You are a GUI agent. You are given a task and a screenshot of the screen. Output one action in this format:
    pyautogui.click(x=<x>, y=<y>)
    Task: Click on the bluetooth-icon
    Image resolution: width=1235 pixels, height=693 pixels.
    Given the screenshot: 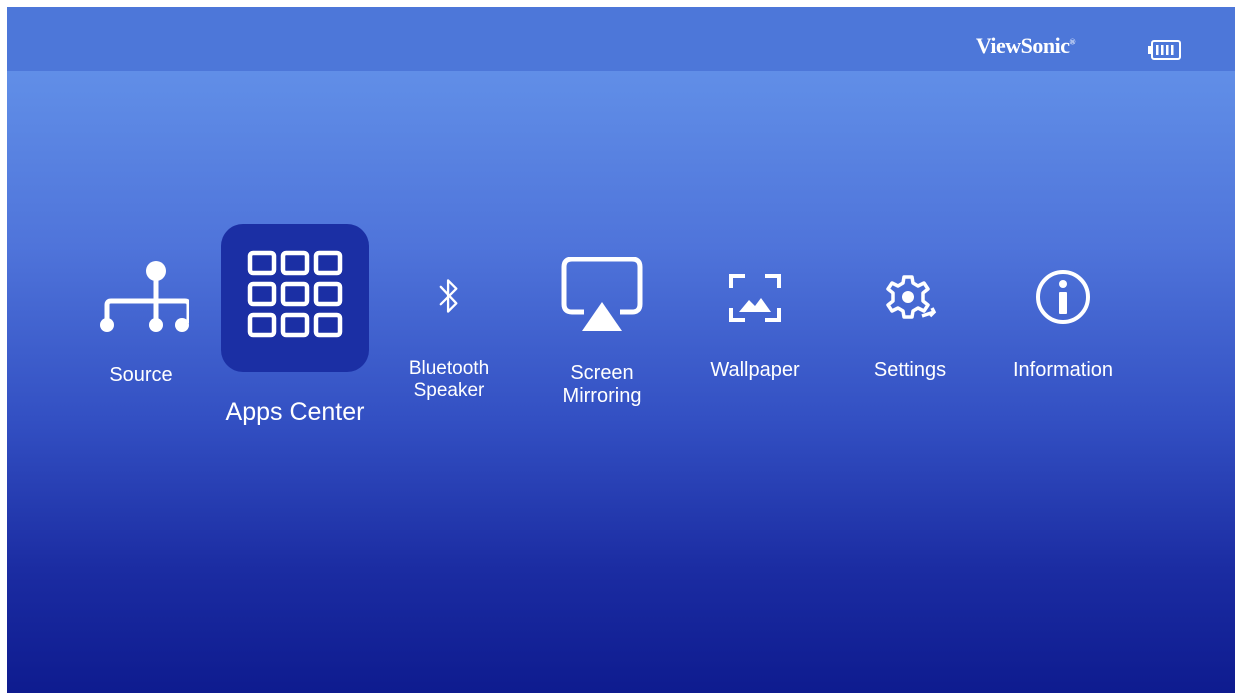 What is the action you would take?
    pyautogui.click(x=448, y=296)
    